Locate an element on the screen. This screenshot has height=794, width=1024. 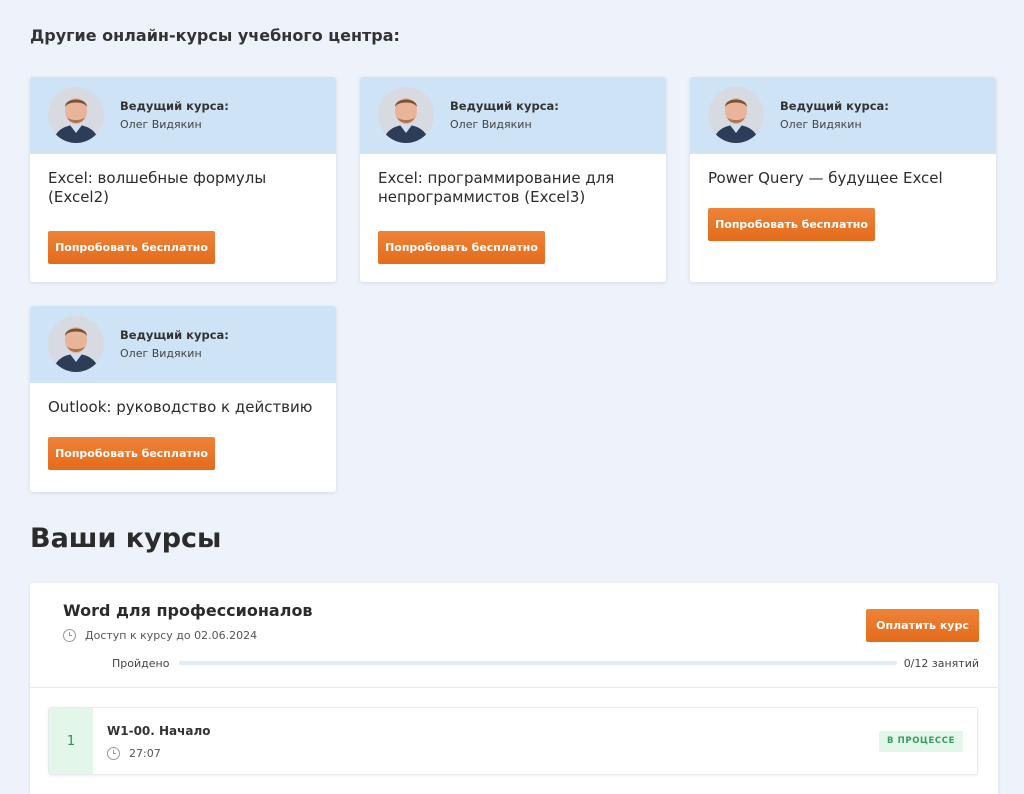
access-text: Доступ к курсу до 02.06.2024 is located at coordinates (171, 635).